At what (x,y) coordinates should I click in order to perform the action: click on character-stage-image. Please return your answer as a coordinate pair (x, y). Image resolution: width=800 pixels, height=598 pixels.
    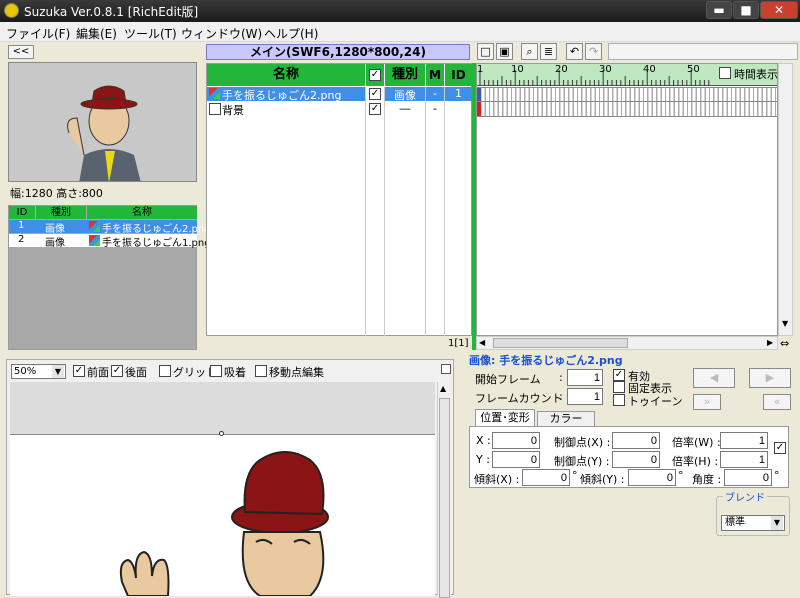
    Looking at the image, I should click on (224, 523).